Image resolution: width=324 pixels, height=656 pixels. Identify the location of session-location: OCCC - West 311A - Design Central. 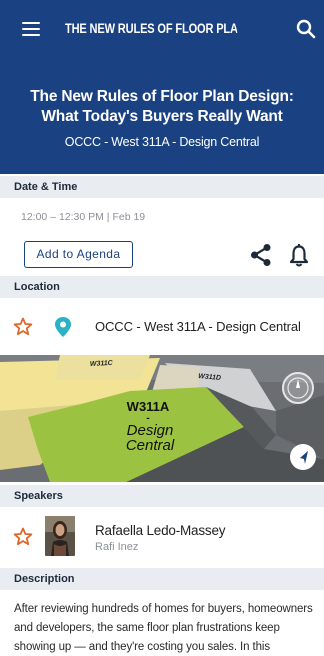
(162, 142).